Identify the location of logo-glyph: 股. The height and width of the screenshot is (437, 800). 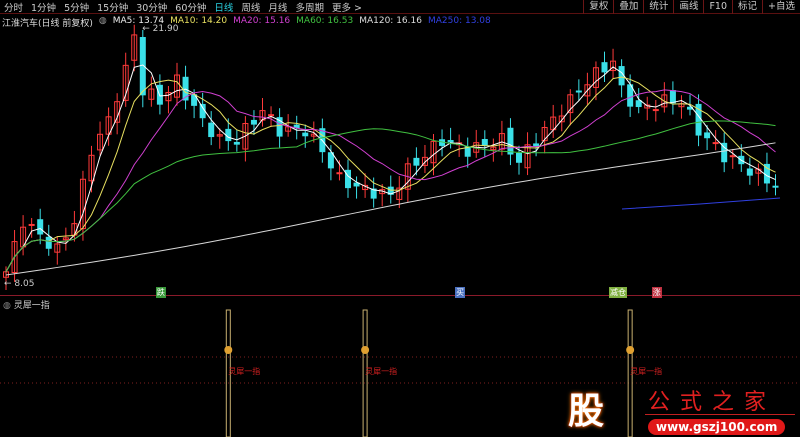
(586, 411).